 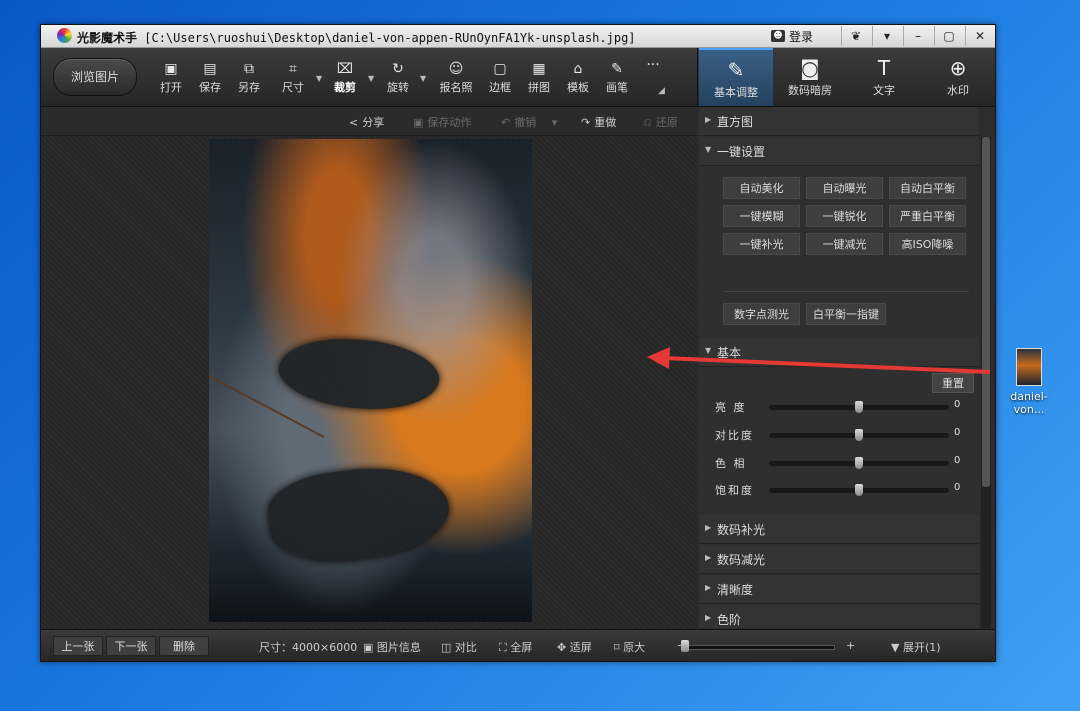 What do you see at coordinates (555, 122) in the screenshot?
I see `undo-dropdown-icon: ▾` at bounding box center [555, 122].